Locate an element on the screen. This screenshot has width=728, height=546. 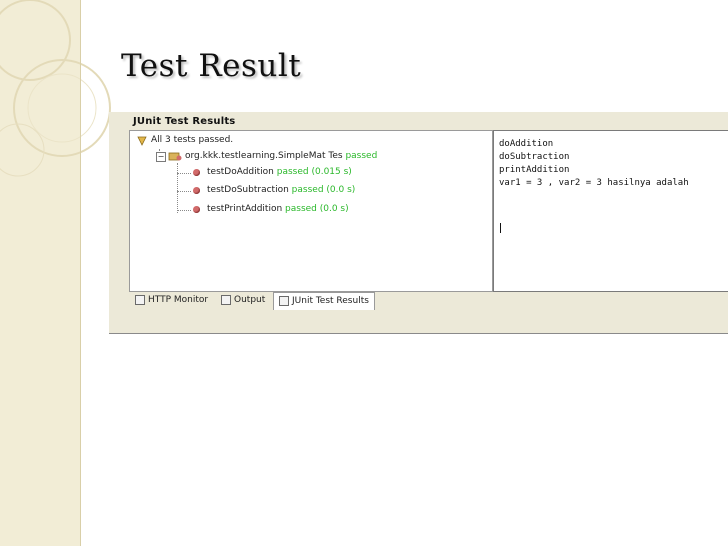
ide-bottom-border is located at coordinates (418, 333).